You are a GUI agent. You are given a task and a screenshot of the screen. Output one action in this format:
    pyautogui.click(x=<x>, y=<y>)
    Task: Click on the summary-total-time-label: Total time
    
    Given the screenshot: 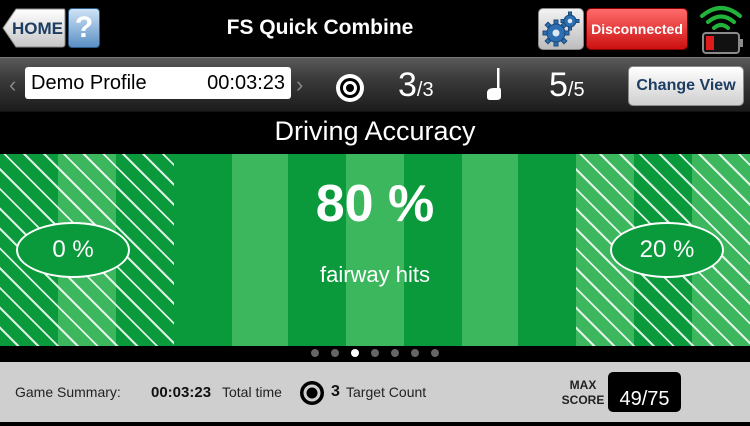 What is the action you would take?
    pyautogui.click(x=252, y=392)
    